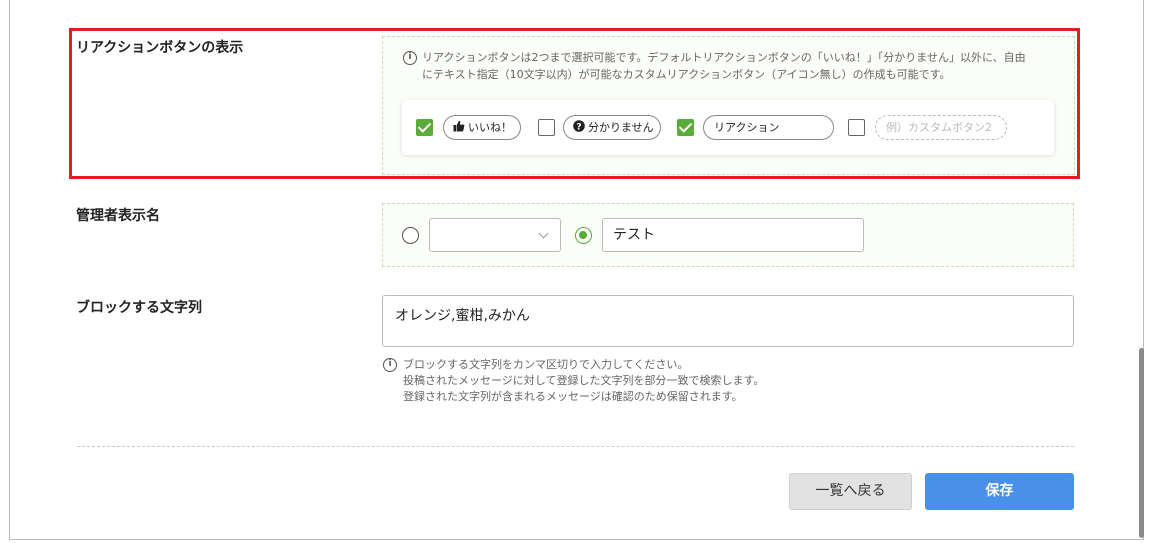  I want to click on dont-understand-checkbox, so click(546, 127).